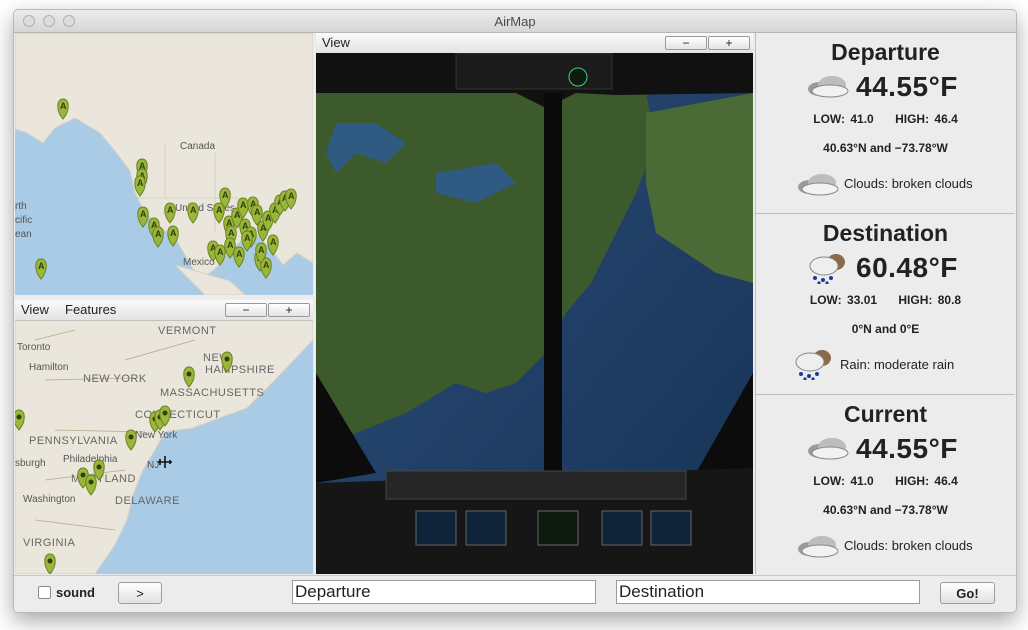 This screenshot has height=630, width=1028. What do you see at coordinates (75, 592) in the screenshot?
I see `sound-label: sound` at bounding box center [75, 592].